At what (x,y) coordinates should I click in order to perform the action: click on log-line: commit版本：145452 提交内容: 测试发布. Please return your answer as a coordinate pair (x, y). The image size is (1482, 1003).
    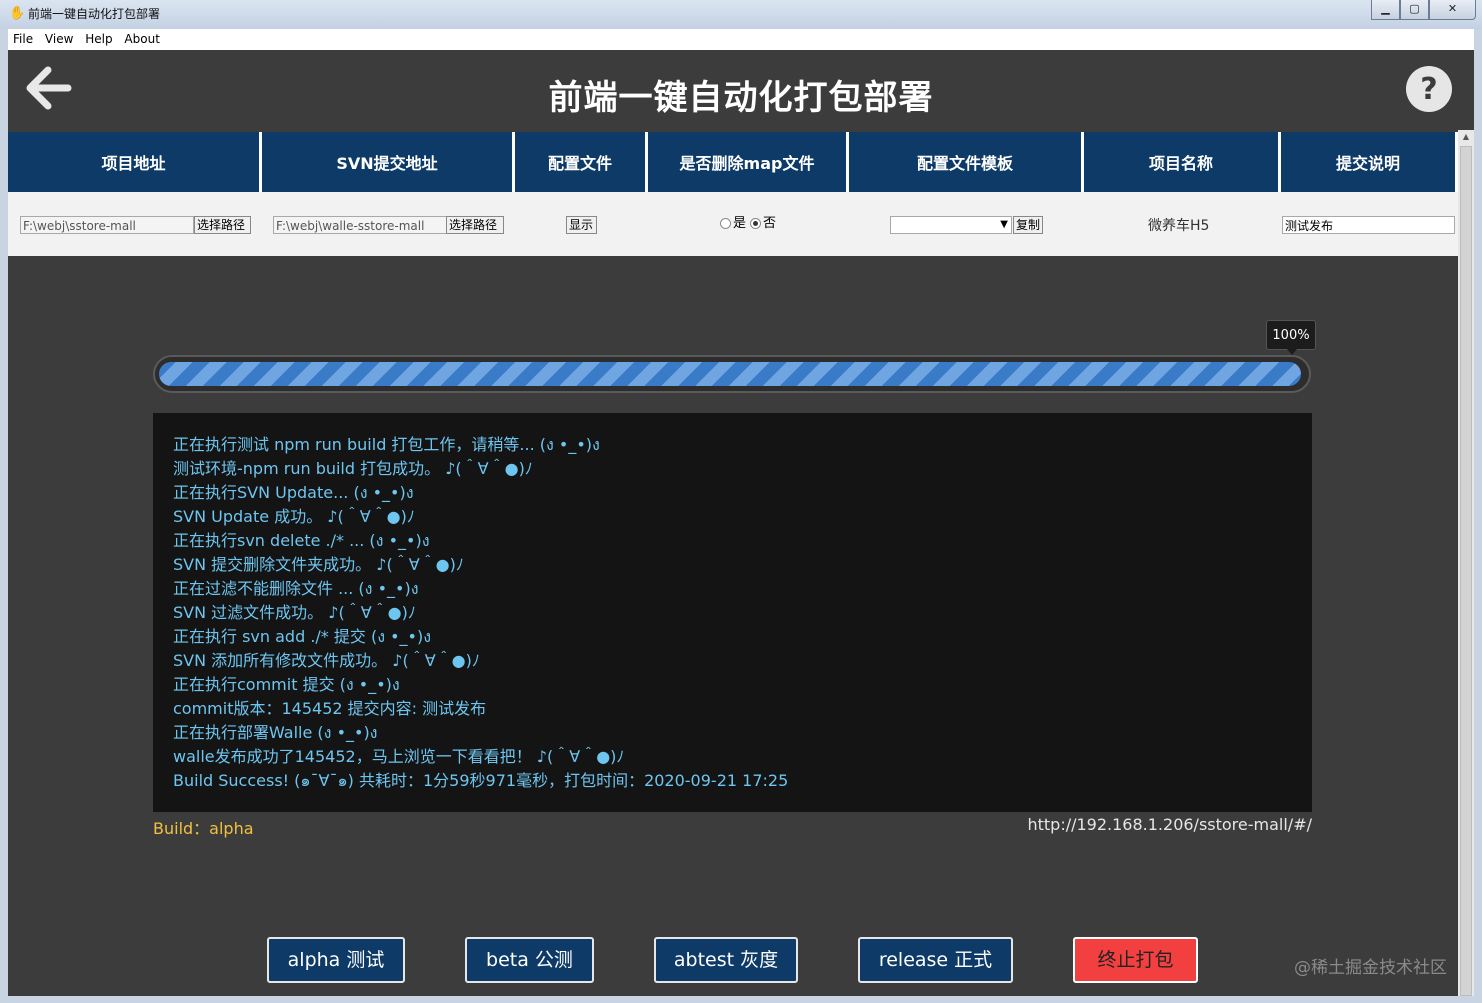
    Looking at the image, I should click on (330, 708).